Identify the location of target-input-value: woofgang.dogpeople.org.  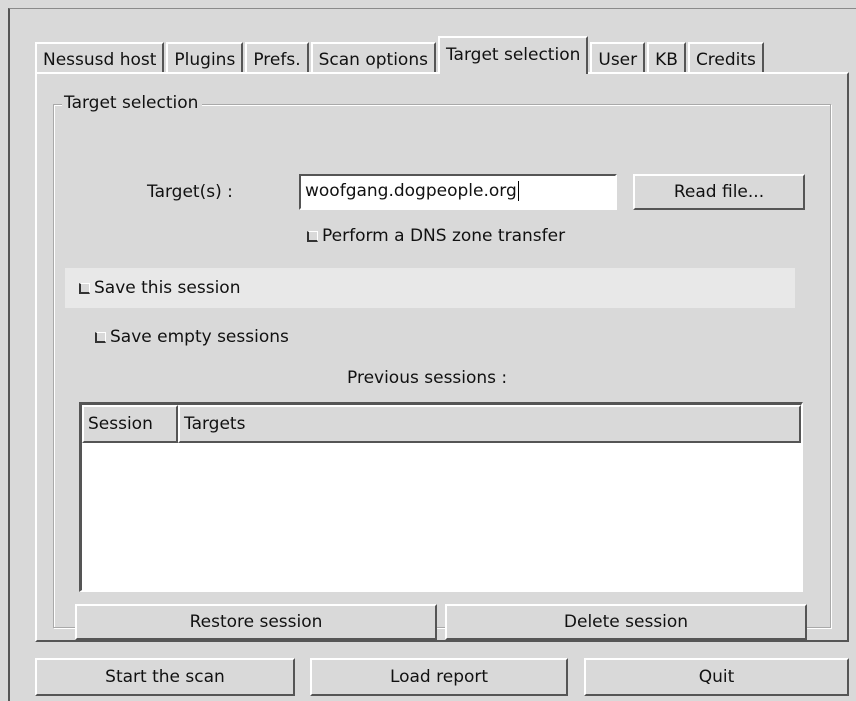
(411, 191).